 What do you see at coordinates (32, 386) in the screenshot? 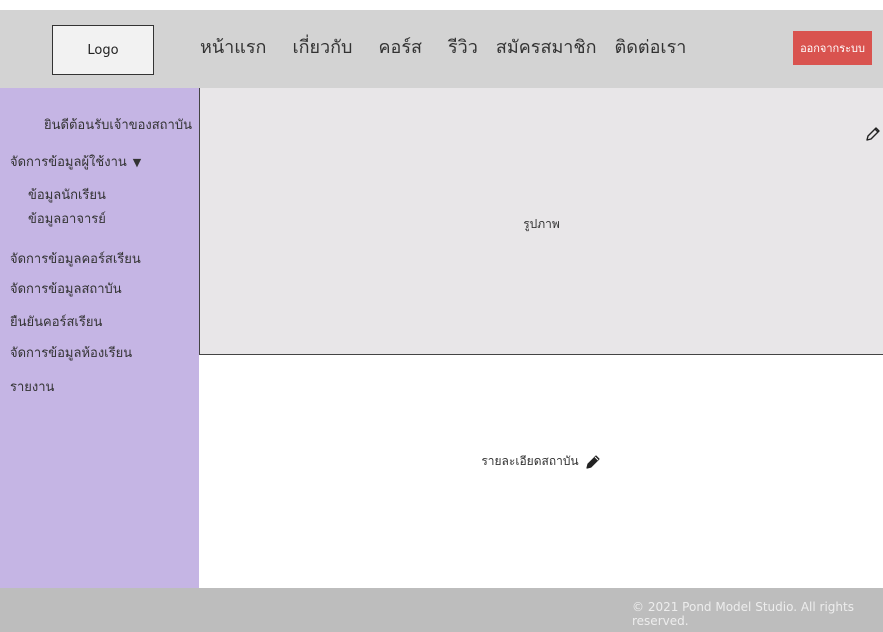
I see `sidebar-item-reports: รายงาน` at bounding box center [32, 386].